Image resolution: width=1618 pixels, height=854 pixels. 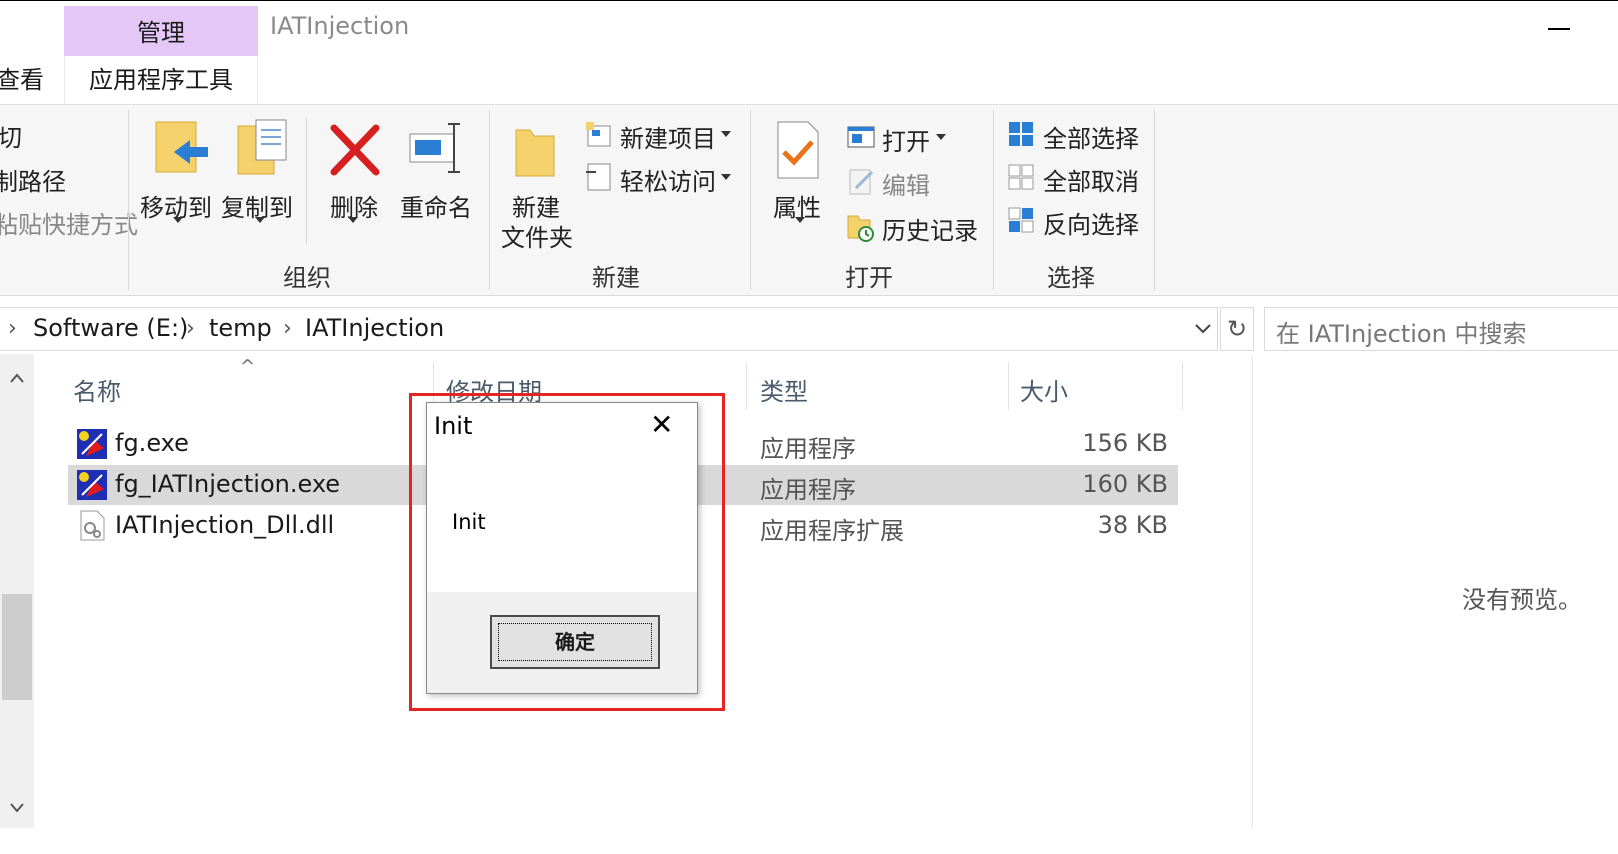 What do you see at coordinates (1203, 329) in the screenshot?
I see `address-dropdown-icon` at bounding box center [1203, 329].